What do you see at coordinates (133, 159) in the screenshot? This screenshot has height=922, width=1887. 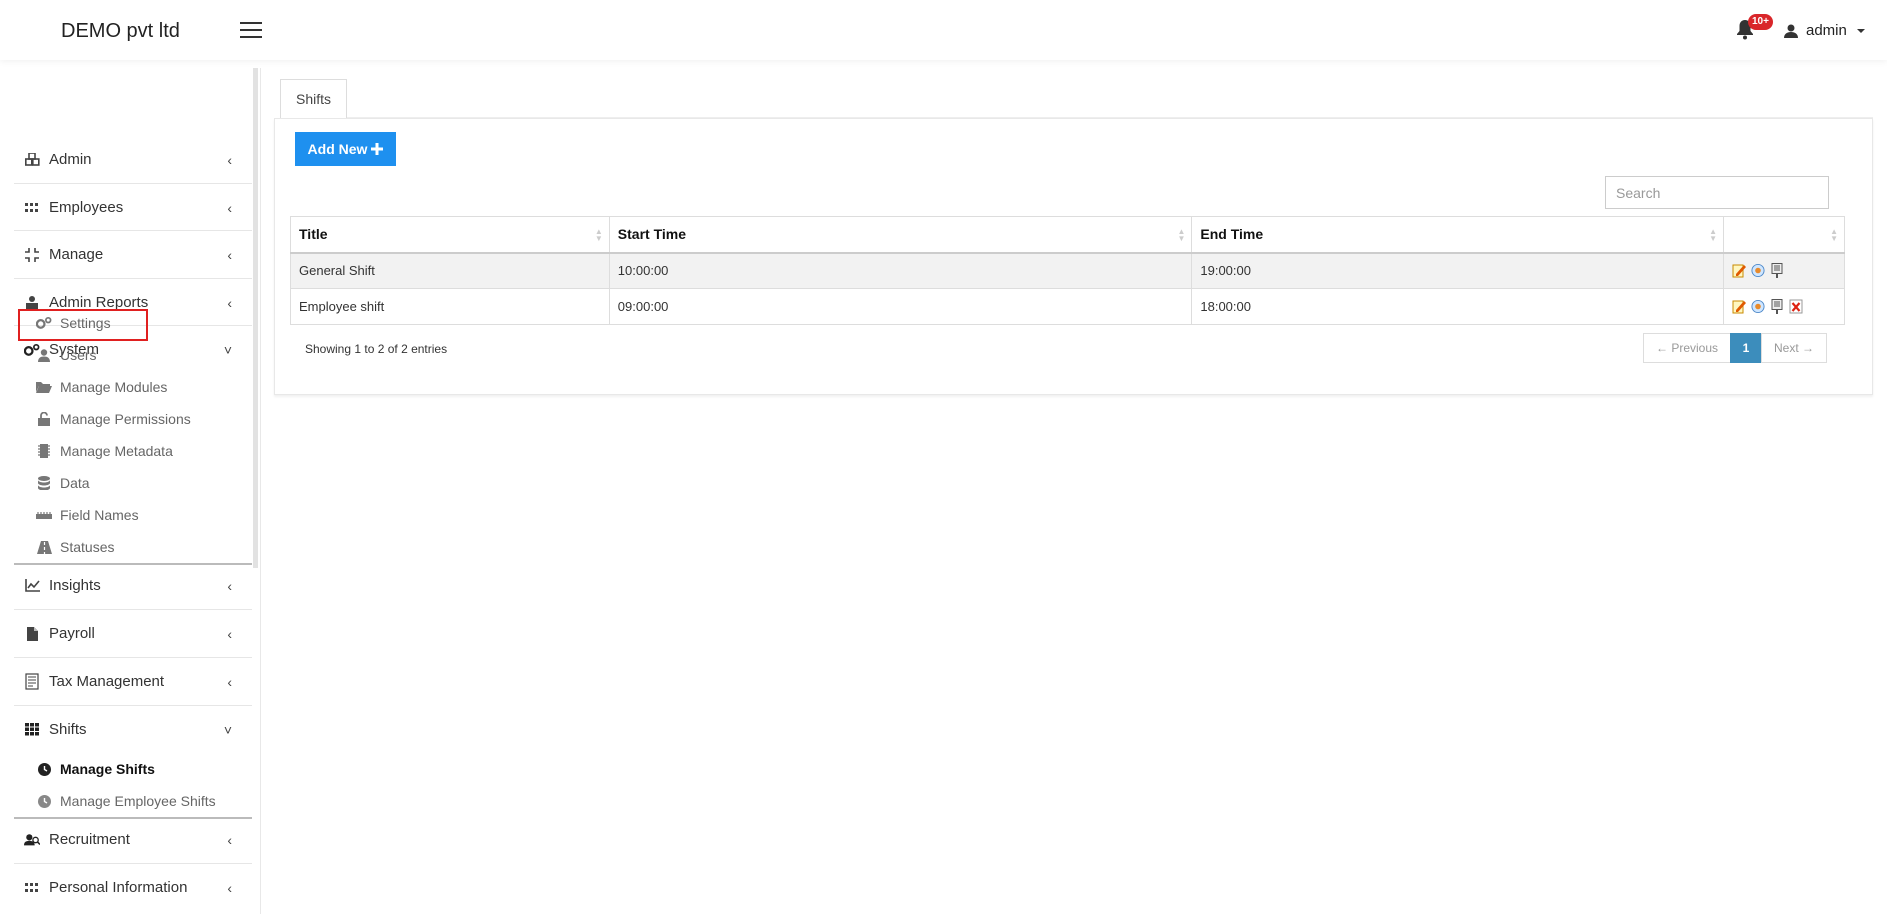 I see `sidebar-item-admin: Admin ‹` at bounding box center [133, 159].